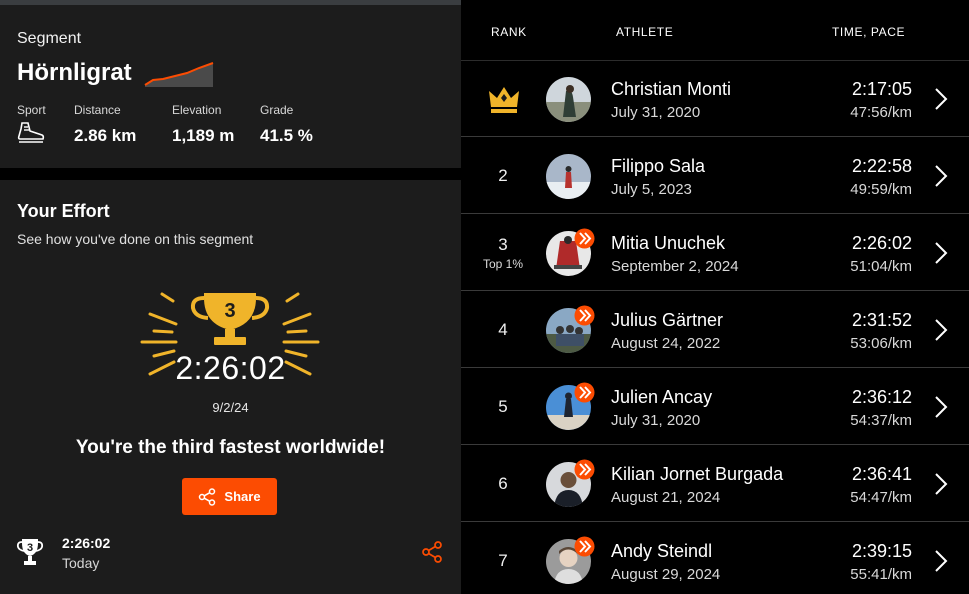 The image size is (969, 594). Describe the element at coordinates (203, 135) in the screenshot. I see `stat-value: 1,189 m` at that location.